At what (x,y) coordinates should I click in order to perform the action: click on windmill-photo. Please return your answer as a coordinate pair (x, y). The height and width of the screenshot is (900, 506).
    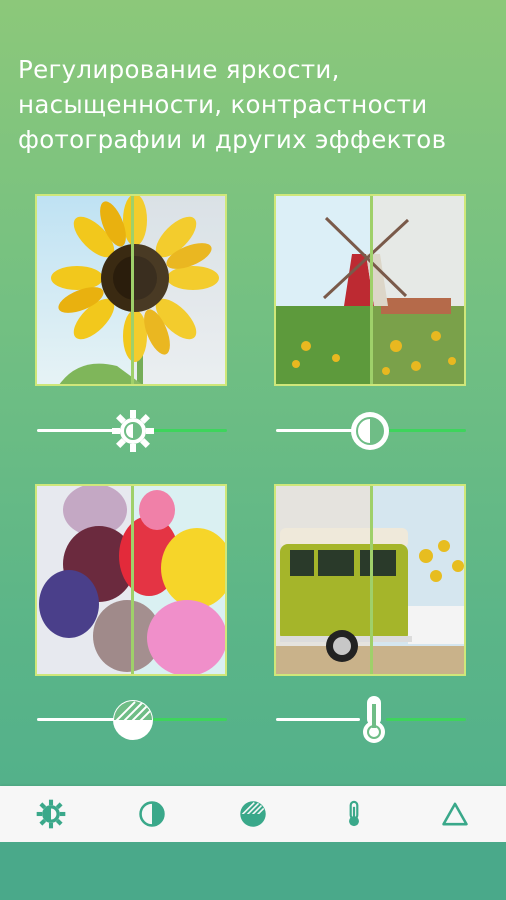
    Looking at the image, I should click on (370, 290).